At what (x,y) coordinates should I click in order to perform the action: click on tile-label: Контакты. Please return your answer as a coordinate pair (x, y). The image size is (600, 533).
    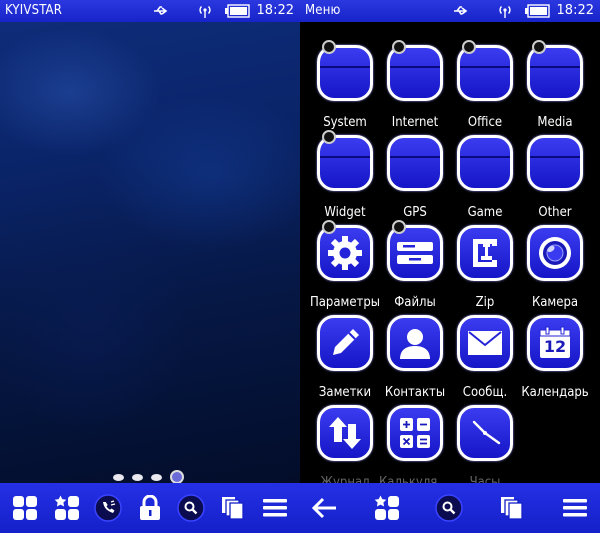
    Looking at the image, I should click on (415, 392).